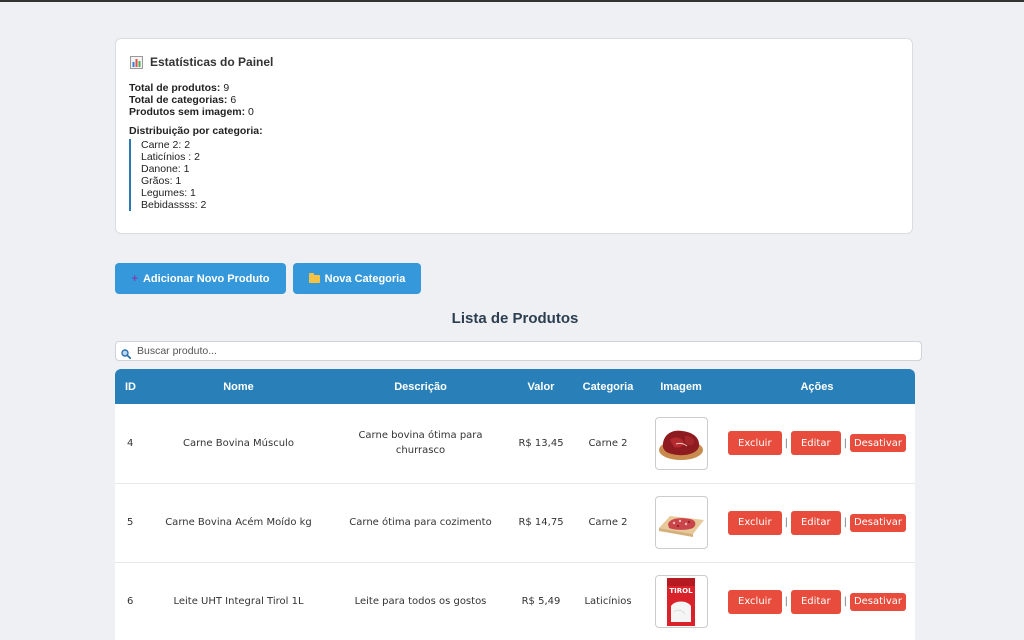 This screenshot has width=1024, height=640. What do you see at coordinates (136, 62) in the screenshot?
I see `bar-chart-icon` at bounding box center [136, 62].